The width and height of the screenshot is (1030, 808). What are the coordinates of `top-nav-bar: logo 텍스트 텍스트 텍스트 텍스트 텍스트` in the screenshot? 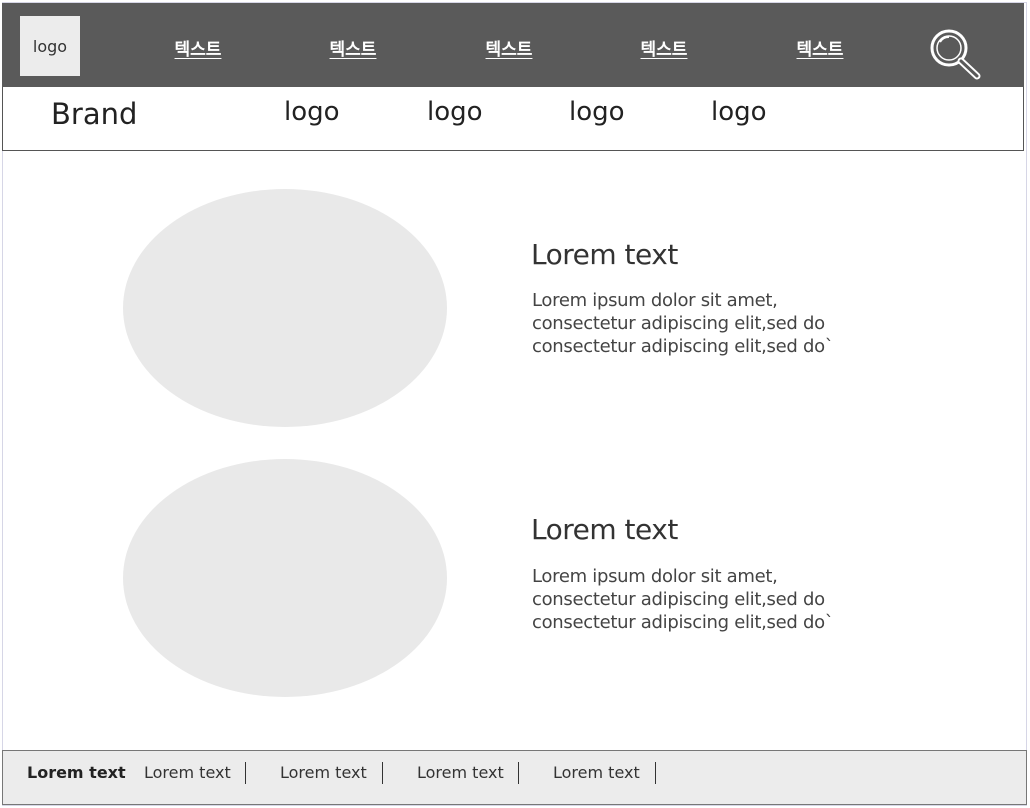 It's located at (513, 45).